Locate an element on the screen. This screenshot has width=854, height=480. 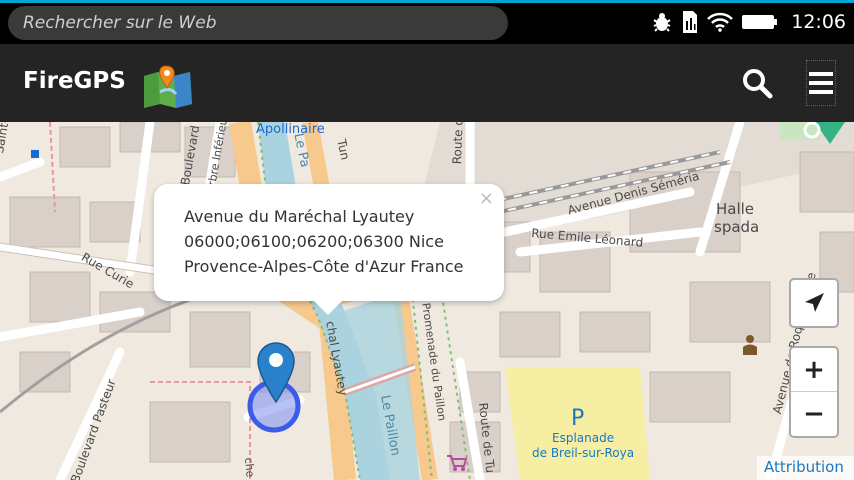
attribution-link: Attribution is located at coordinates (805, 468).